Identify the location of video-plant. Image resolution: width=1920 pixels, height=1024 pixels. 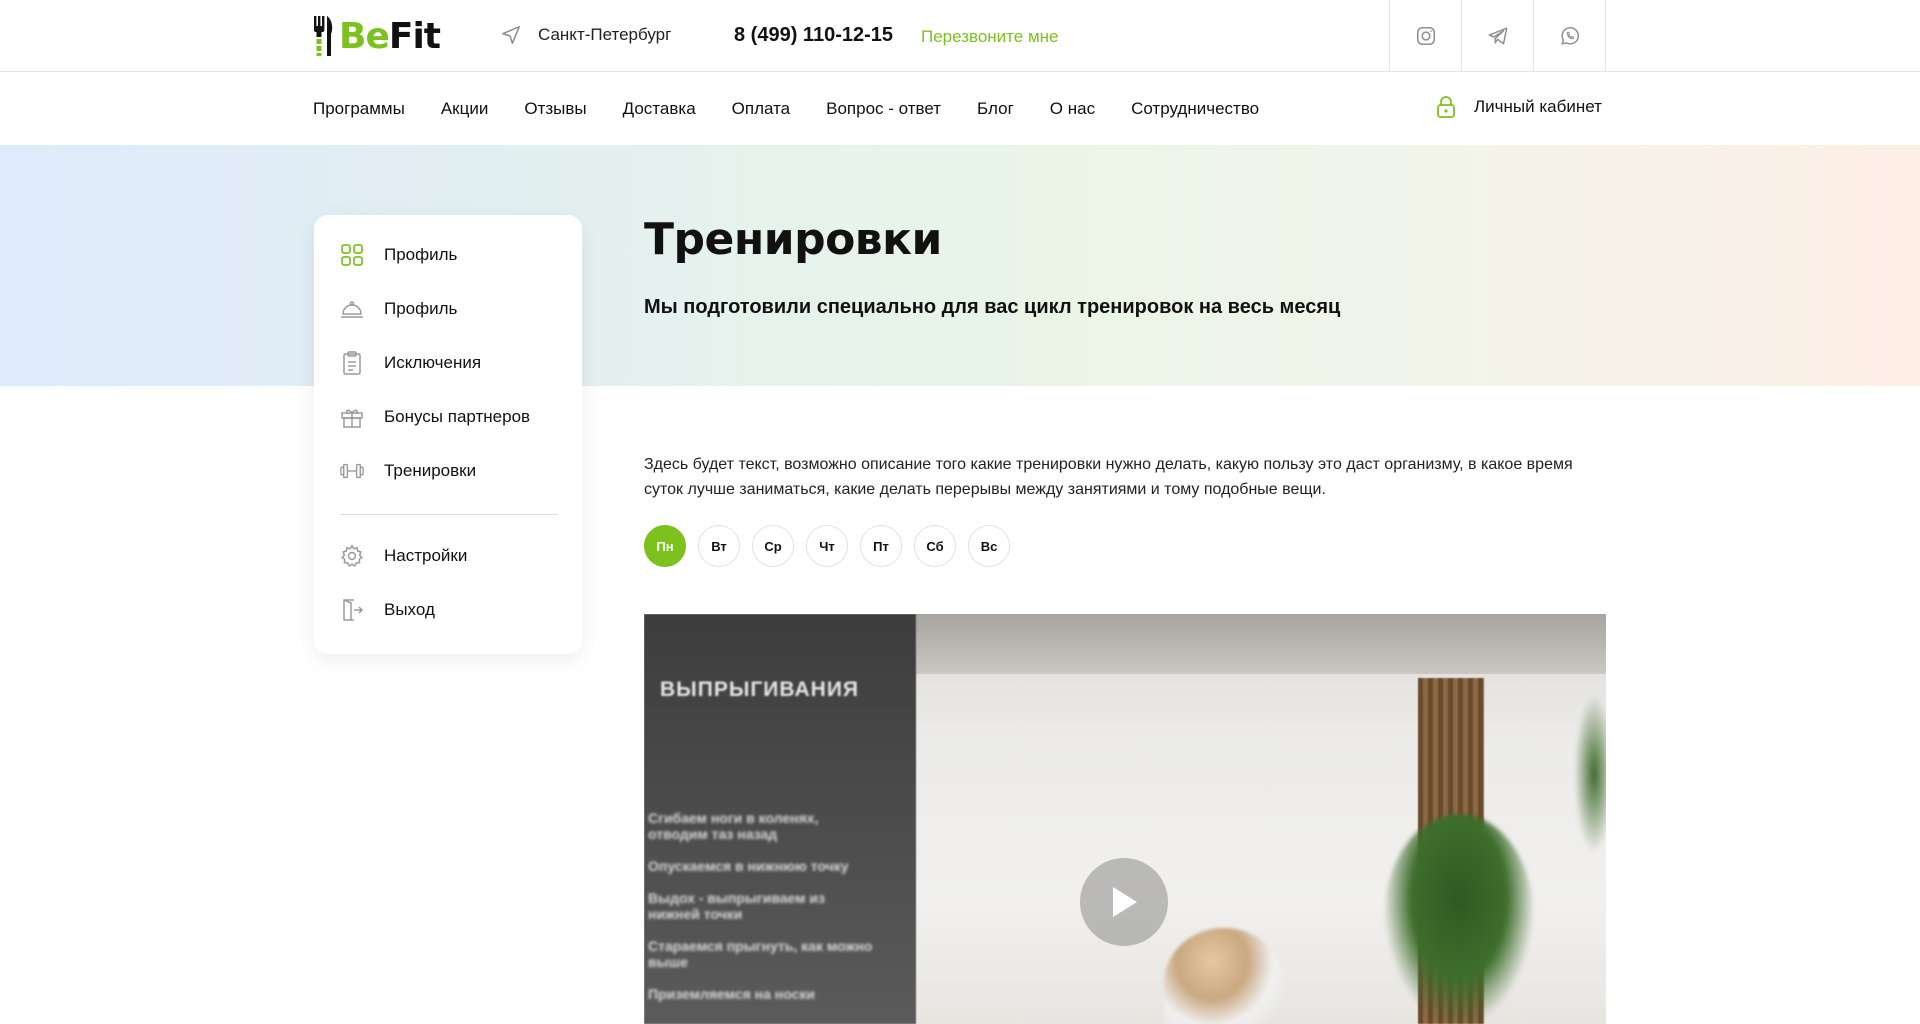
(1459, 919).